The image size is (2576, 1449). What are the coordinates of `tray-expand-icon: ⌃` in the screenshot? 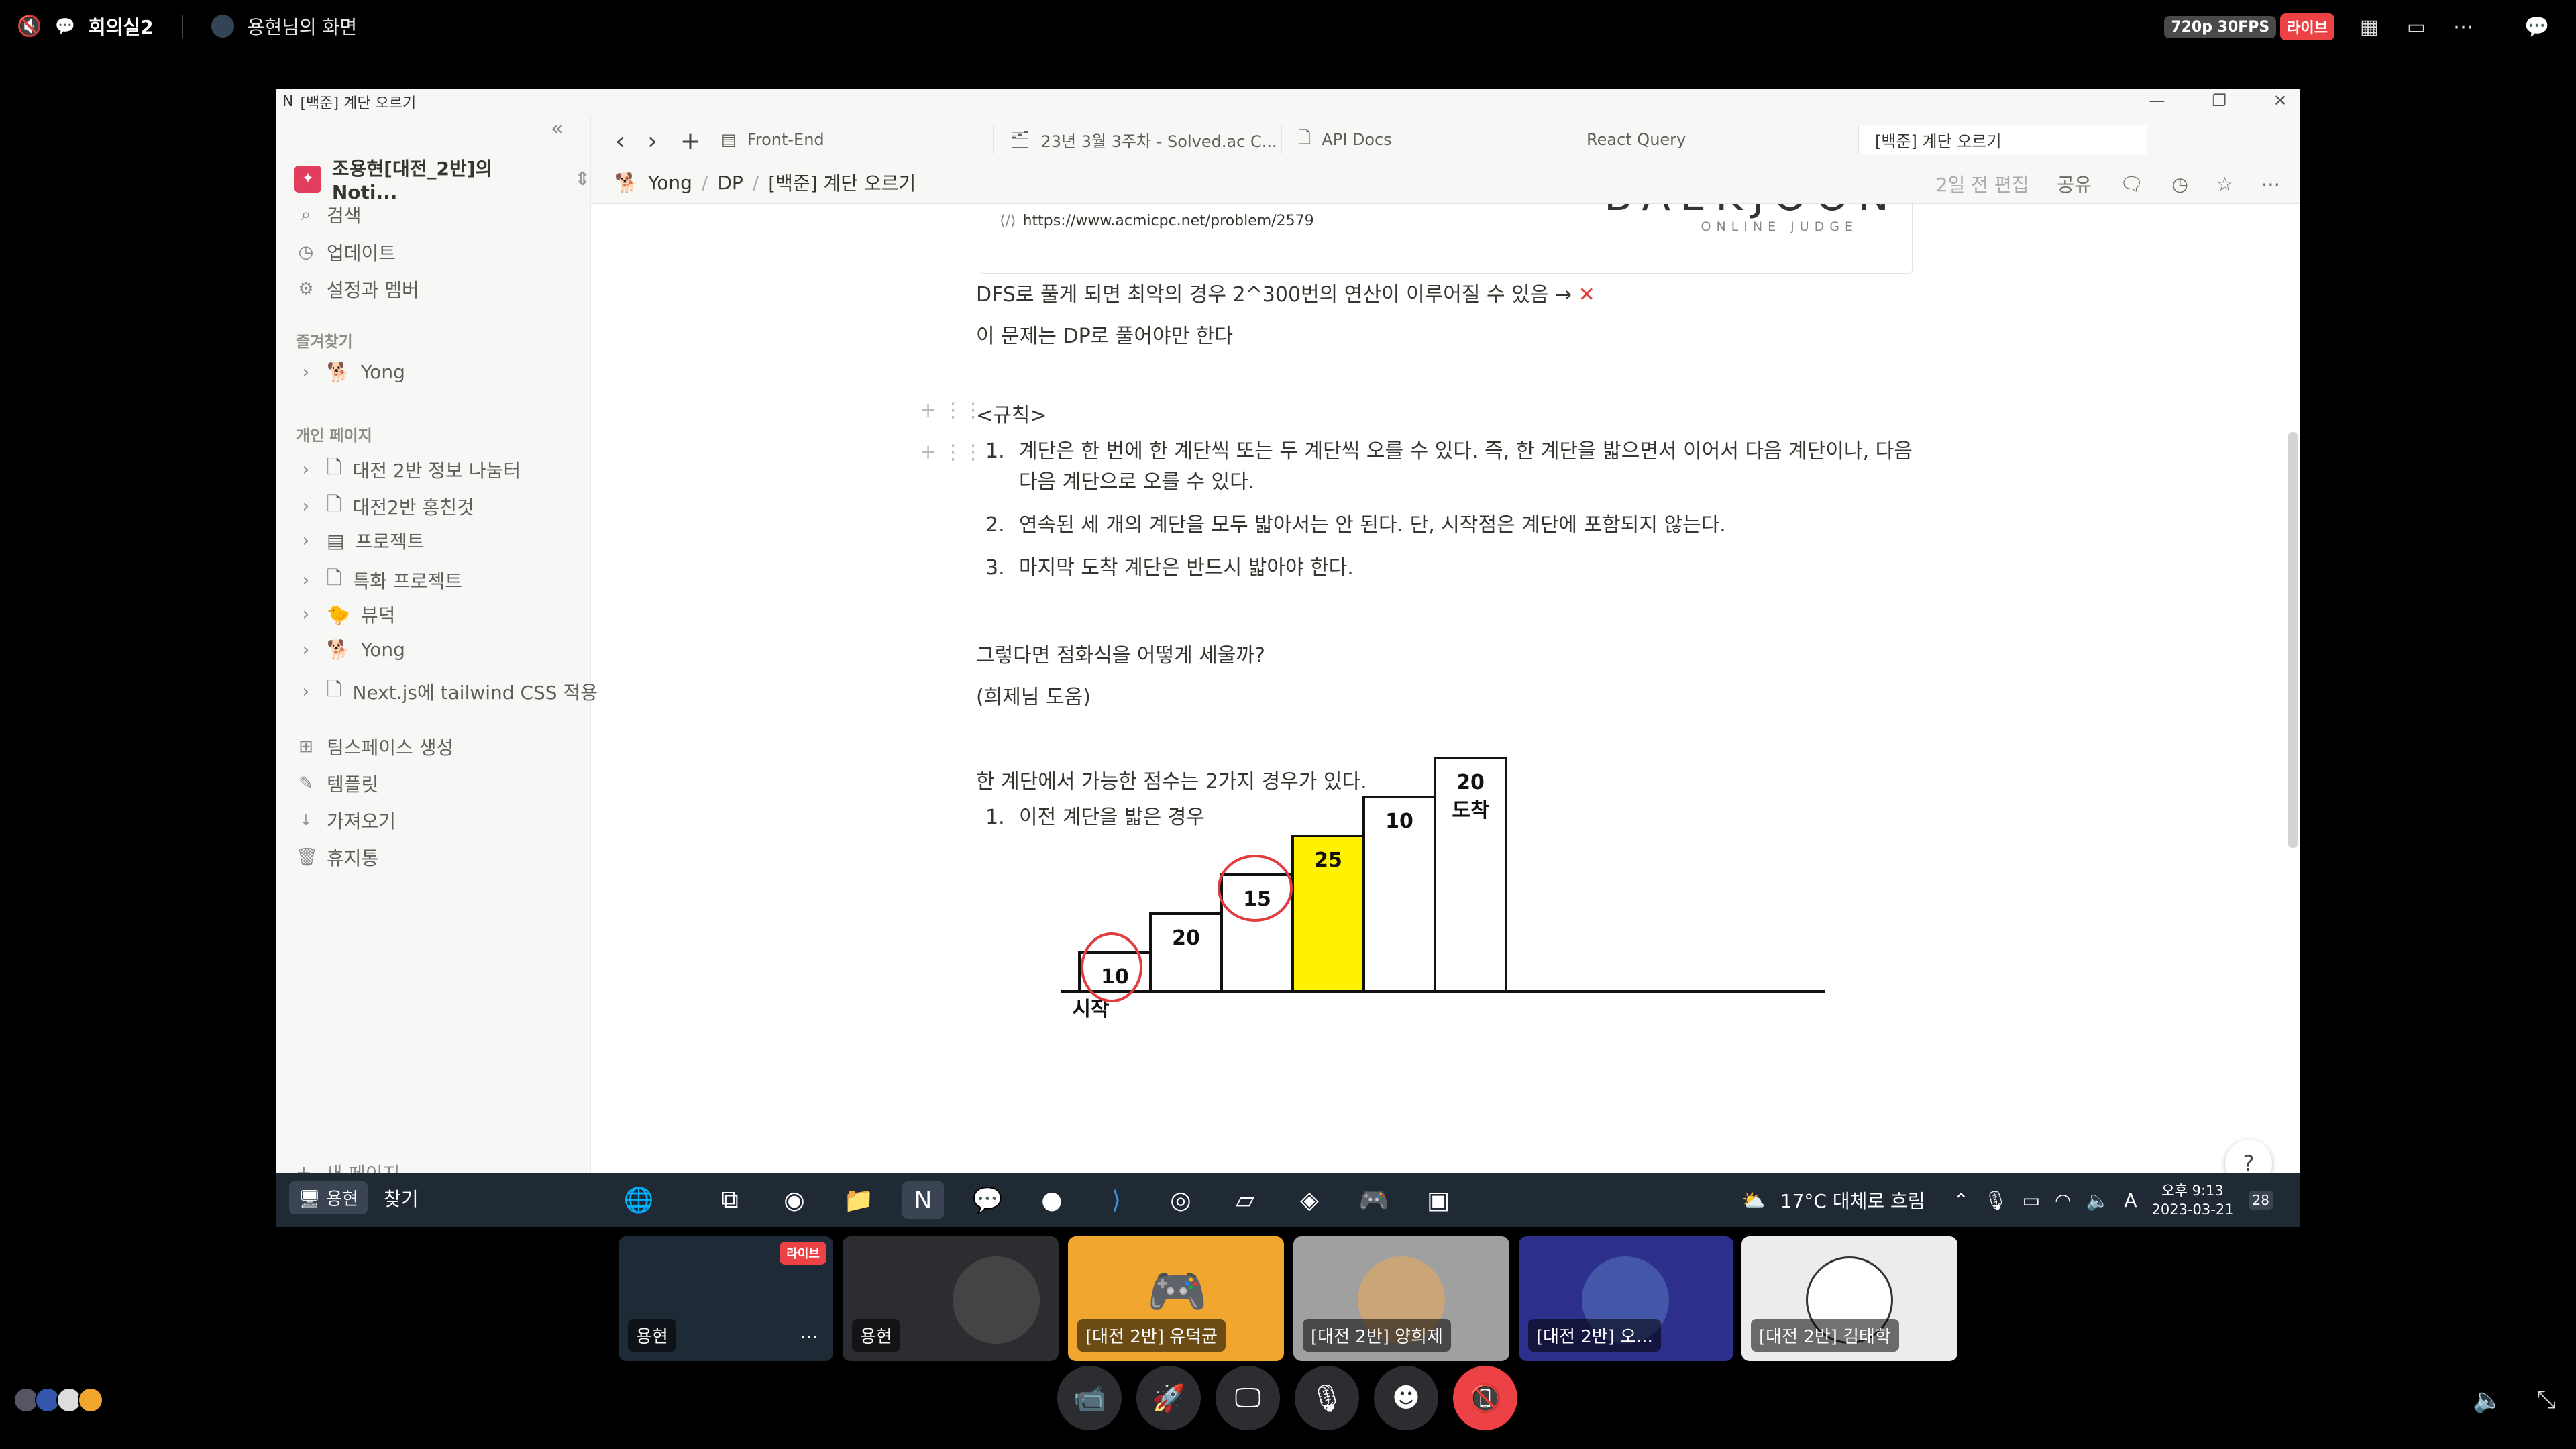 It's located at (1961, 1200).